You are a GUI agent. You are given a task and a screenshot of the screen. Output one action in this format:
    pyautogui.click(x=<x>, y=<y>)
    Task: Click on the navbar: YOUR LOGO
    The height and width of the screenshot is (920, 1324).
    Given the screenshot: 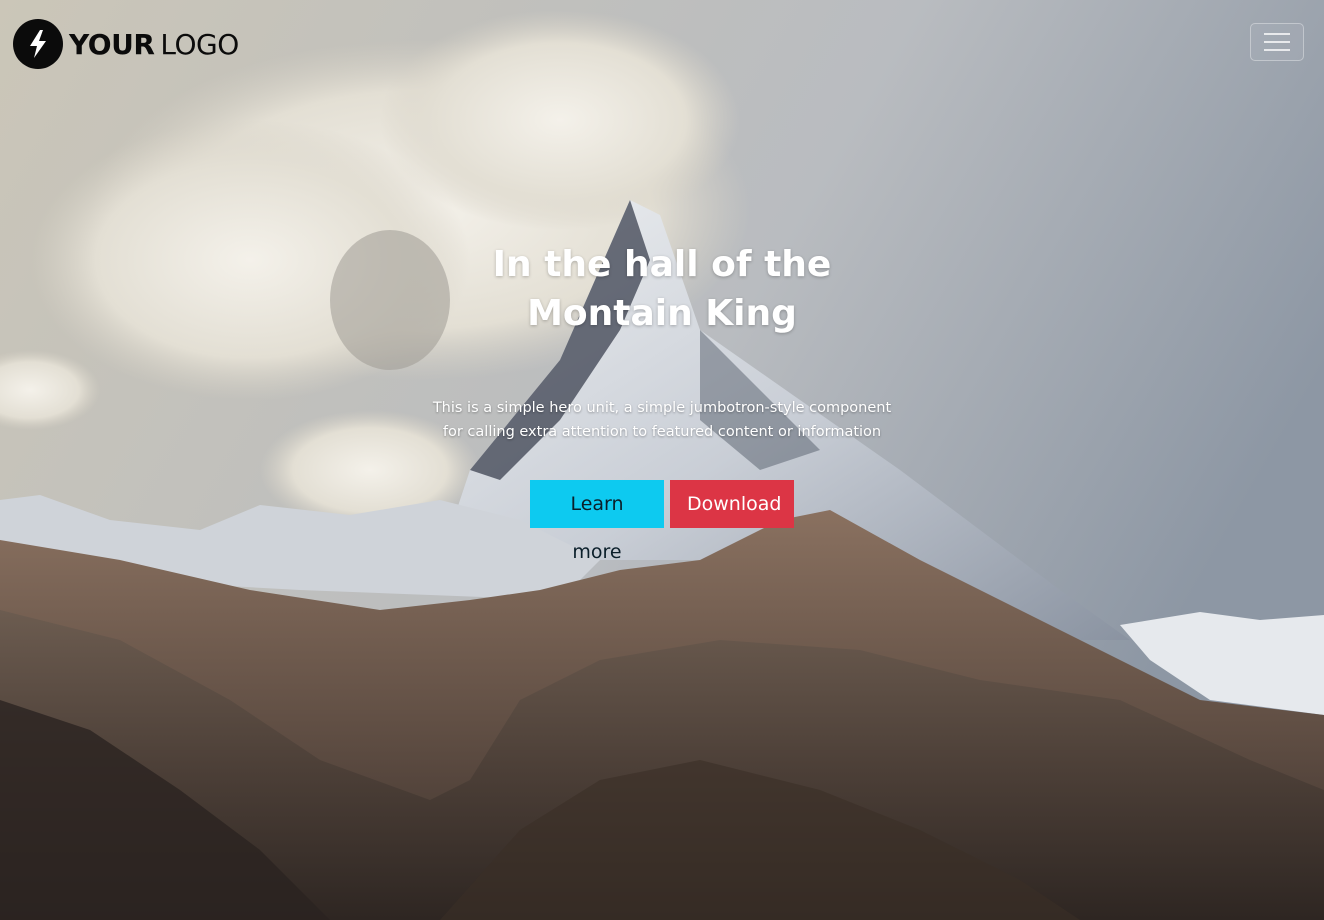 What is the action you would take?
    pyautogui.click(x=662, y=44)
    